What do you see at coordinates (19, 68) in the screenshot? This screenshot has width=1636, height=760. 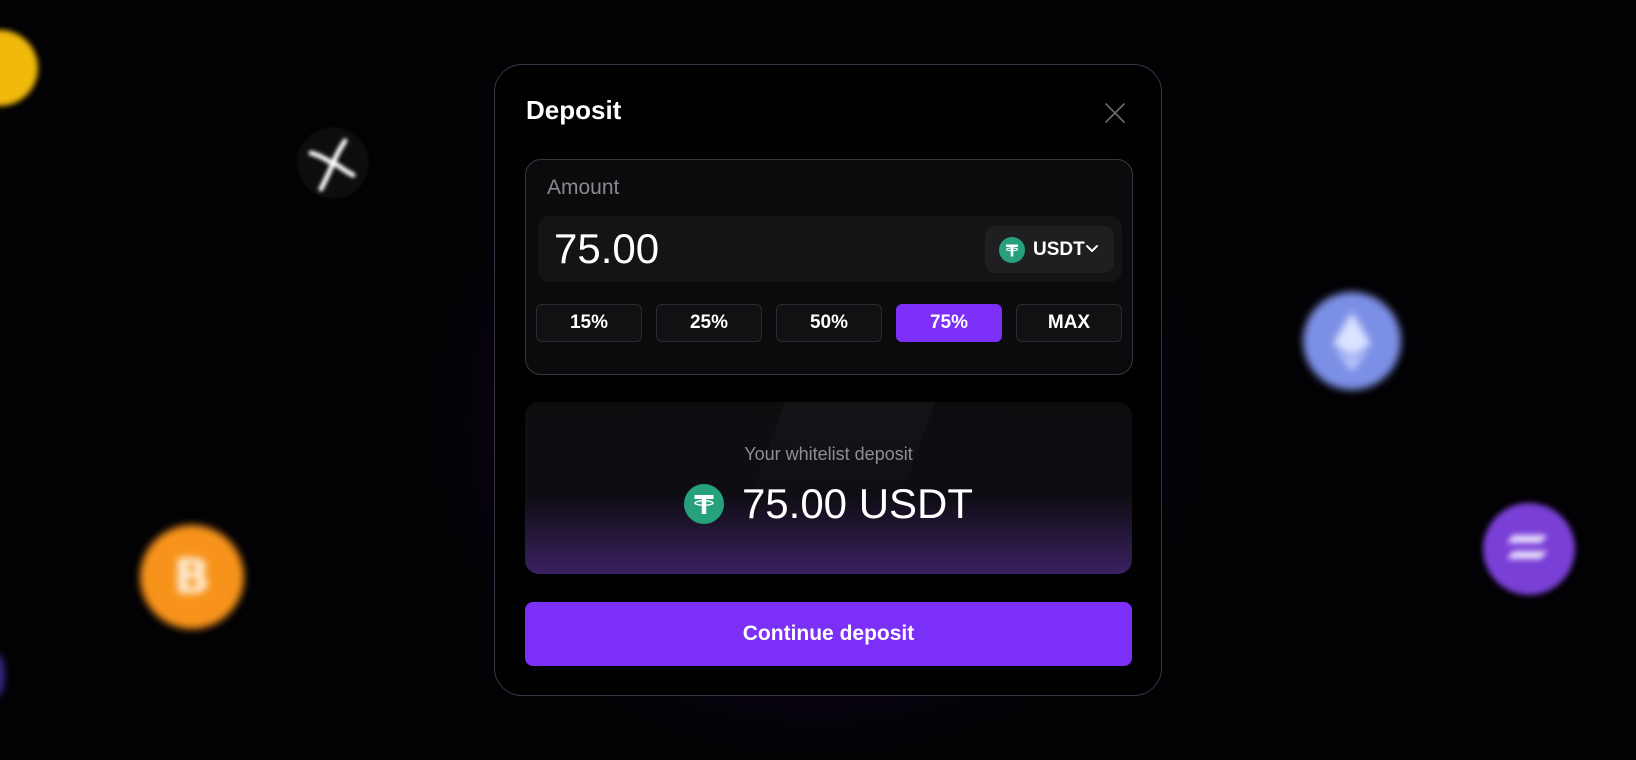 I see `bnb-coin-icon` at bounding box center [19, 68].